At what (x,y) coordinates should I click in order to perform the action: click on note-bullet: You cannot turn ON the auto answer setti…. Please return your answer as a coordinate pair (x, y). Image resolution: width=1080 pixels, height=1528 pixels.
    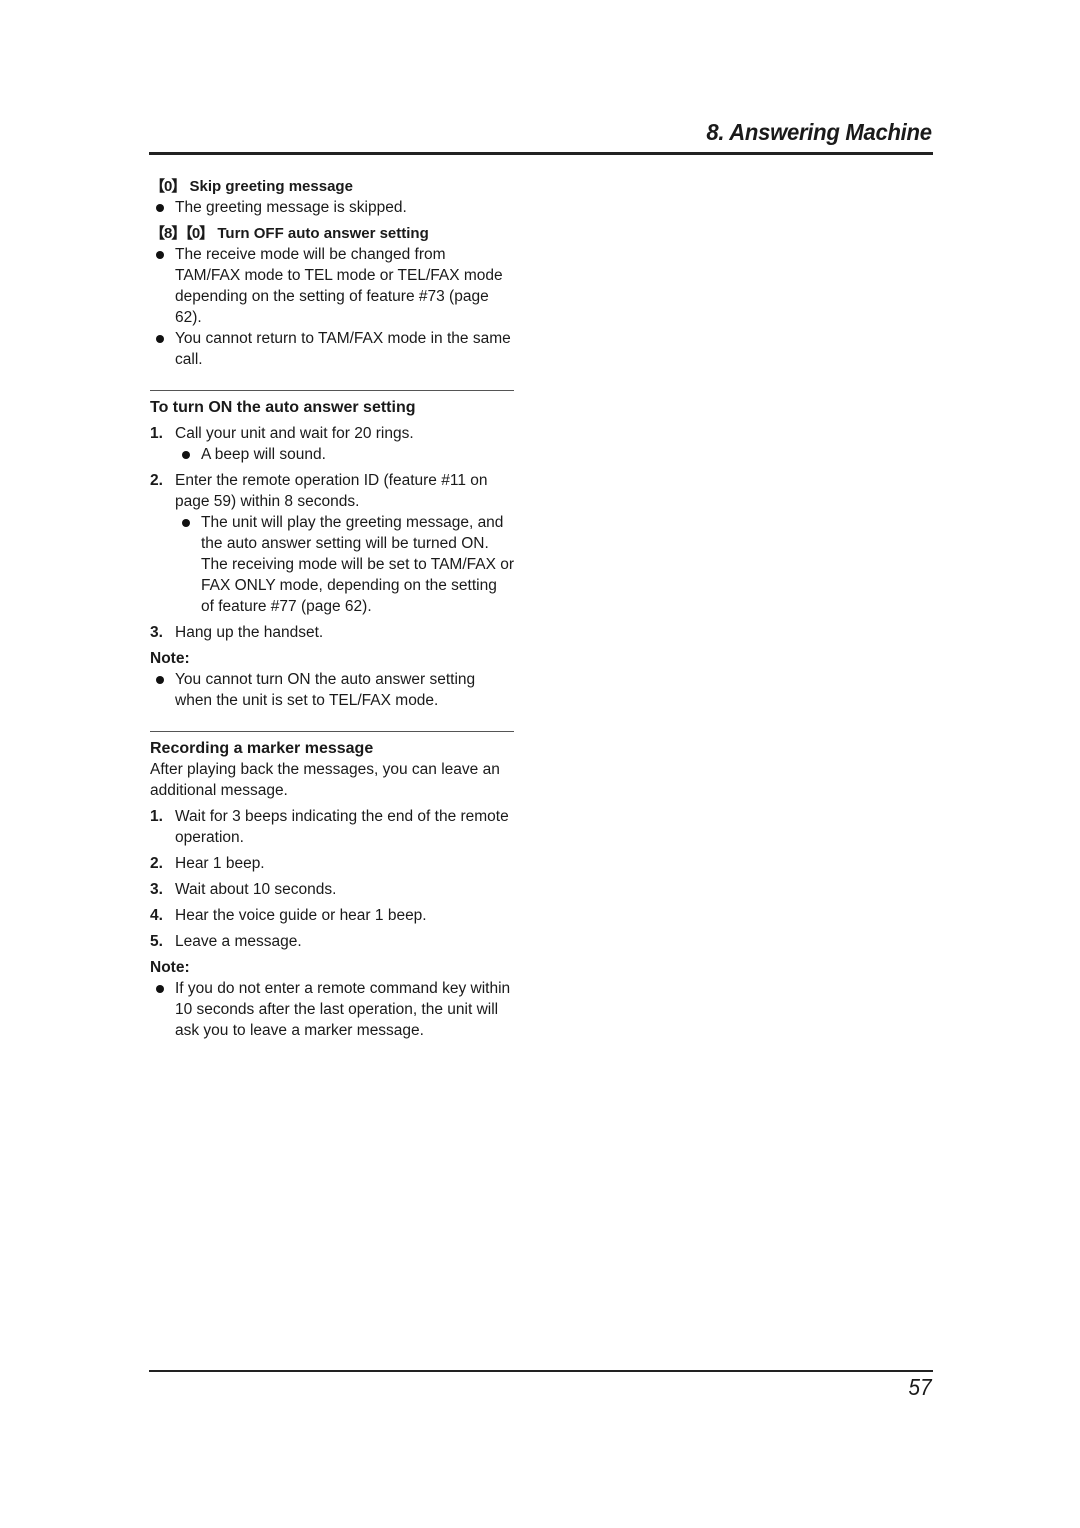
    Looking at the image, I should click on (332, 690).